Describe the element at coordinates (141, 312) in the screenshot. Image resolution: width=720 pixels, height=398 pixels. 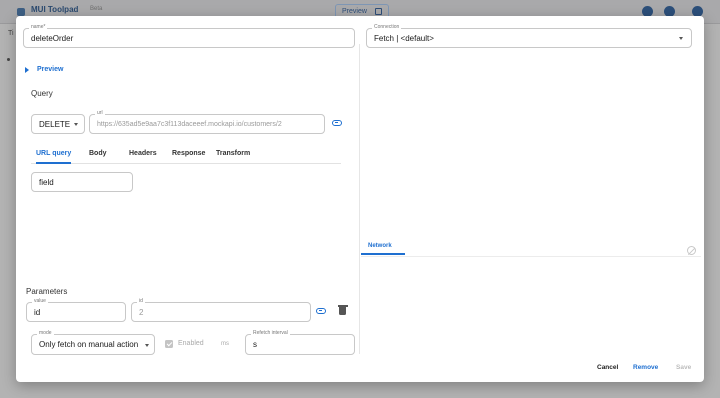
I see `parameter-value-value: 2` at that location.